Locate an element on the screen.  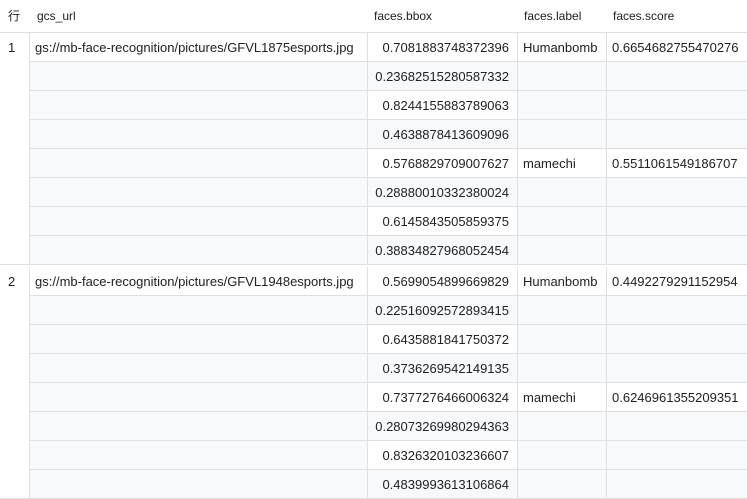
bbox-value-cell: 0.4638878413609096 is located at coordinates (442, 134).